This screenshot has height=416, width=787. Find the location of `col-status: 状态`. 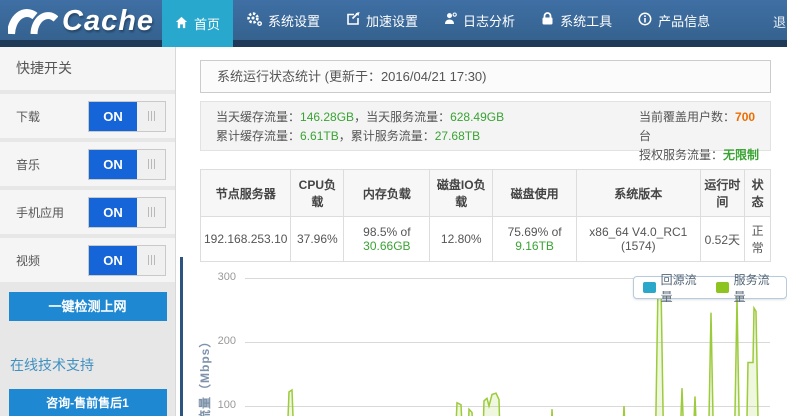

col-status: 状态 is located at coordinates (757, 193).